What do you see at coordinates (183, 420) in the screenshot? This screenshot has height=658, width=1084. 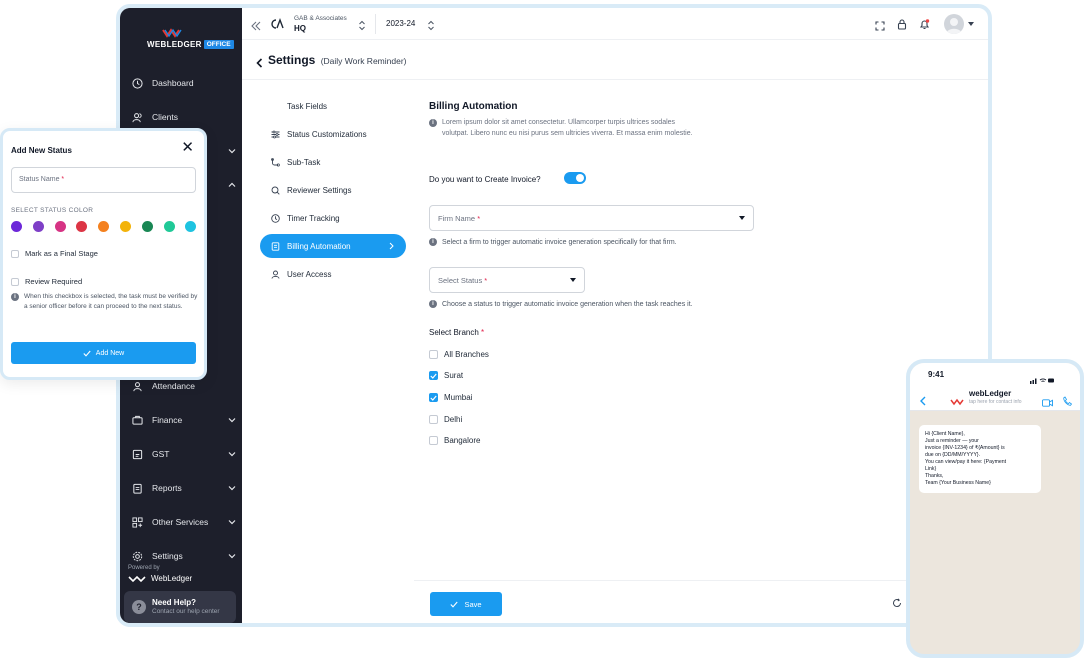 I see `sidebar-item-finance: Finance` at bounding box center [183, 420].